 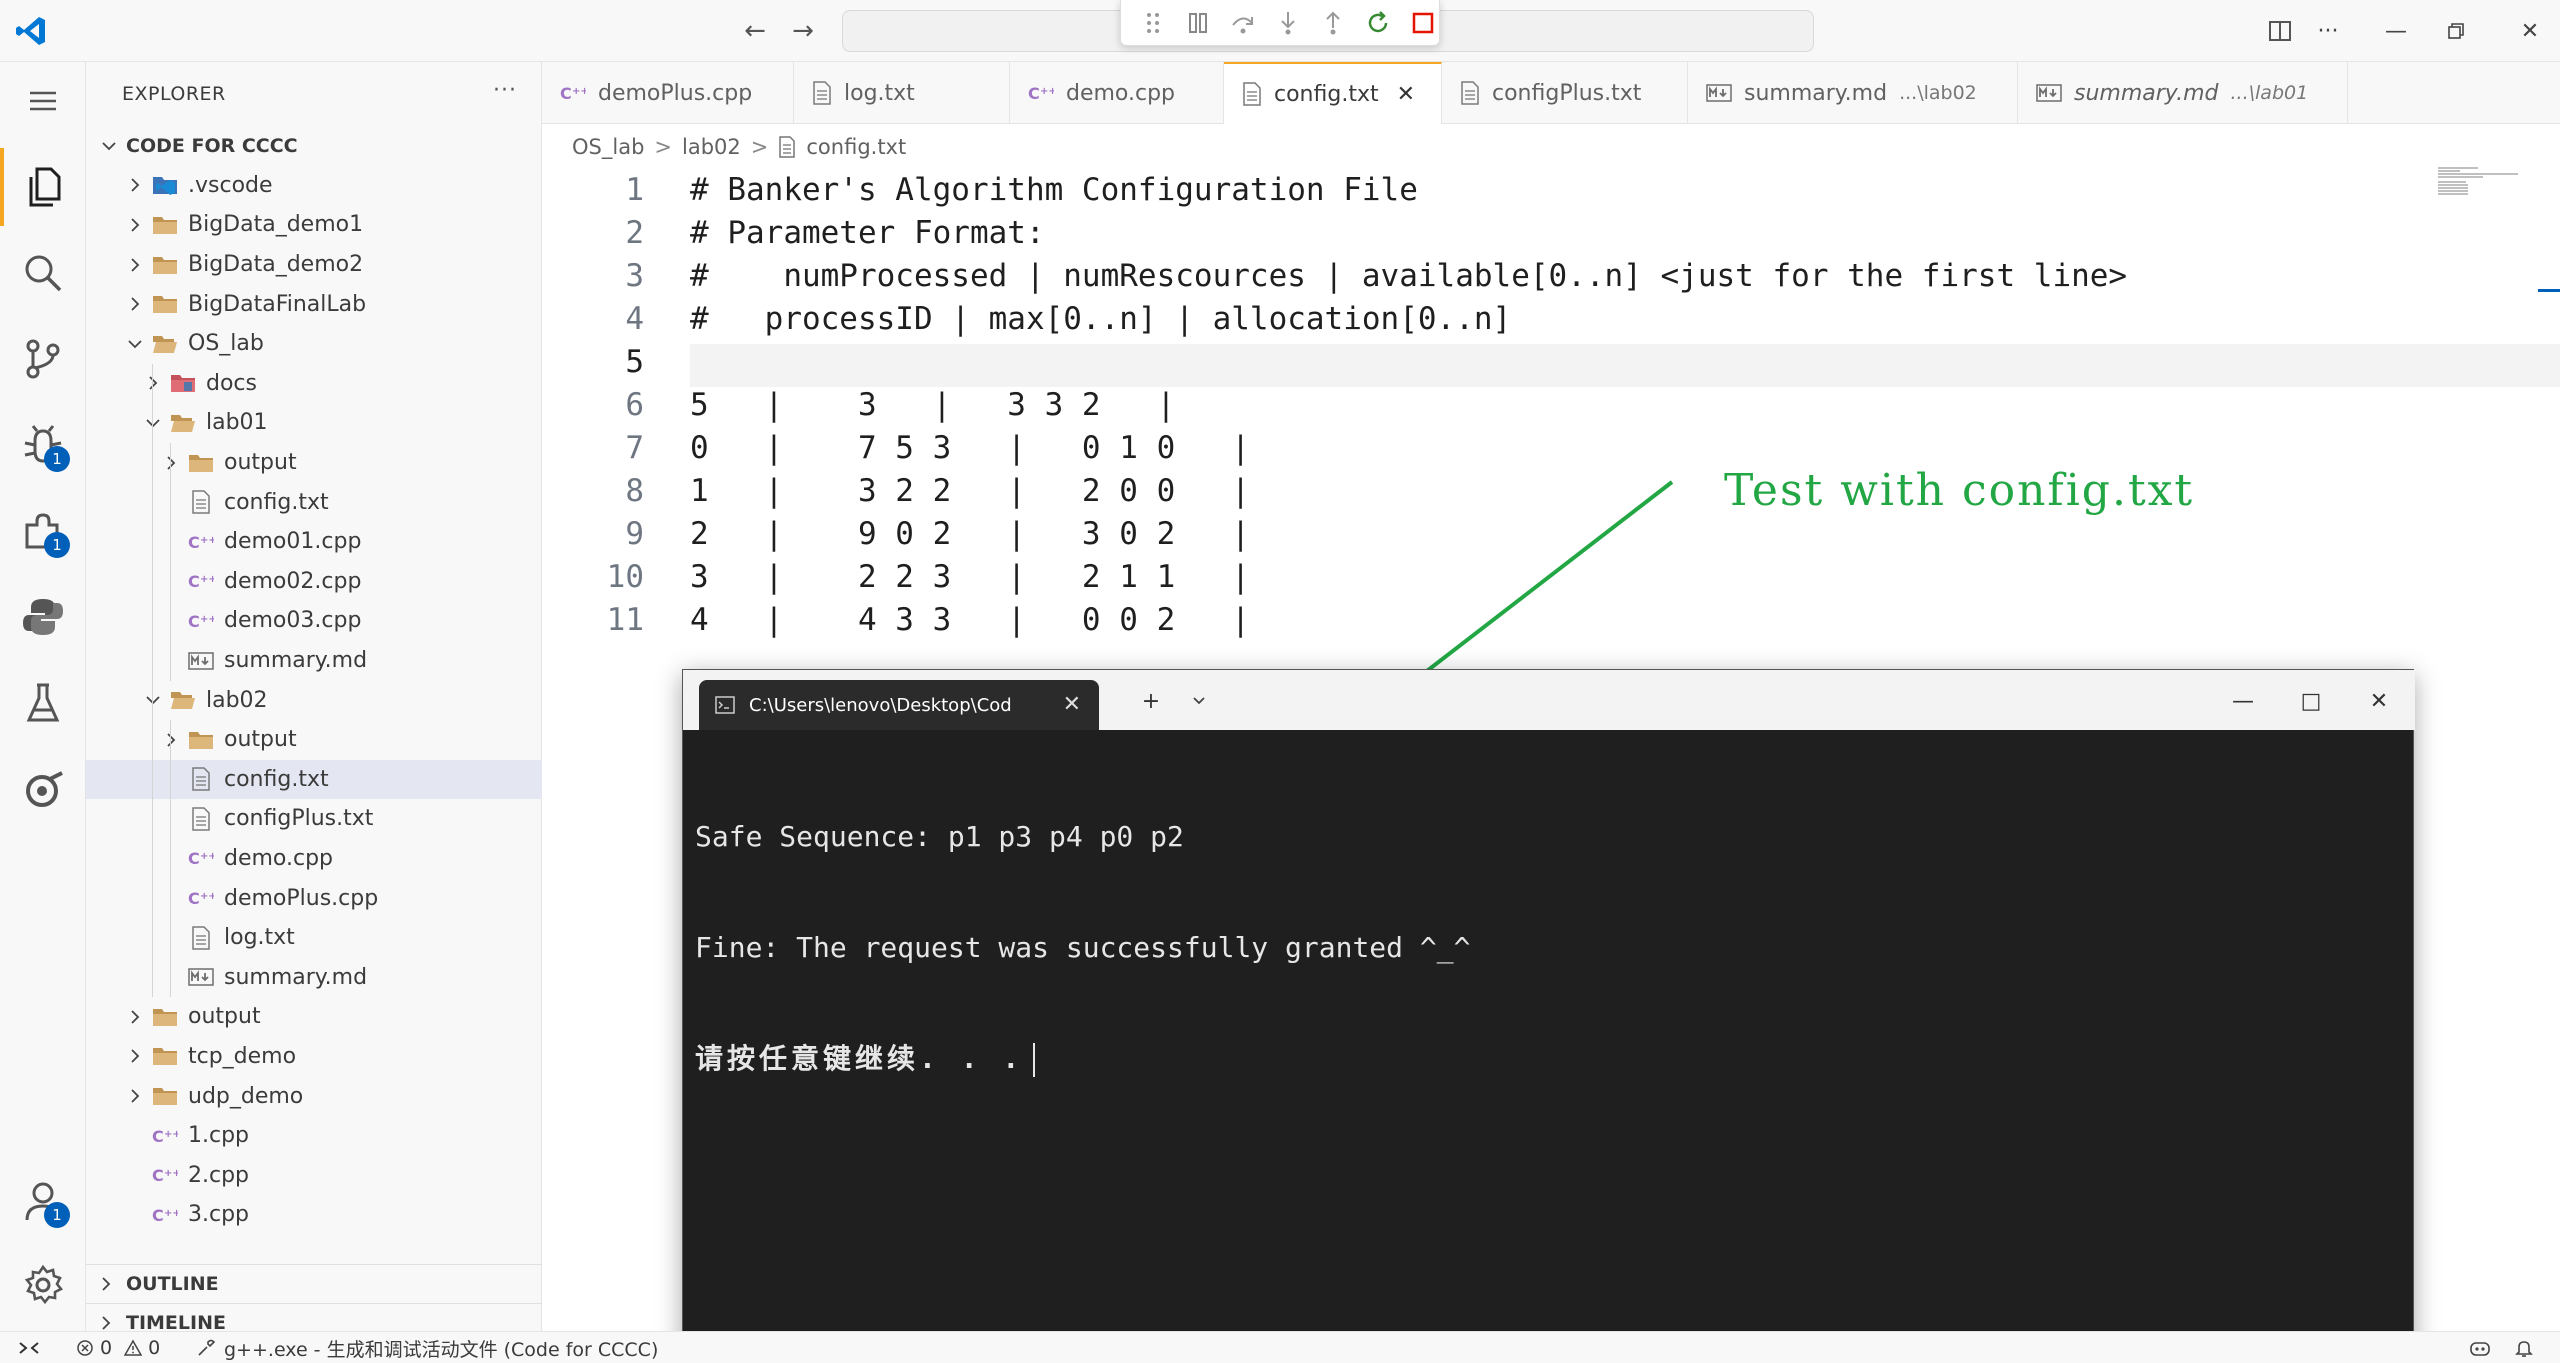 What do you see at coordinates (1333, 93) in the screenshot?
I see `editor-tab: config.txt ✕` at bounding box center [1333, 93].